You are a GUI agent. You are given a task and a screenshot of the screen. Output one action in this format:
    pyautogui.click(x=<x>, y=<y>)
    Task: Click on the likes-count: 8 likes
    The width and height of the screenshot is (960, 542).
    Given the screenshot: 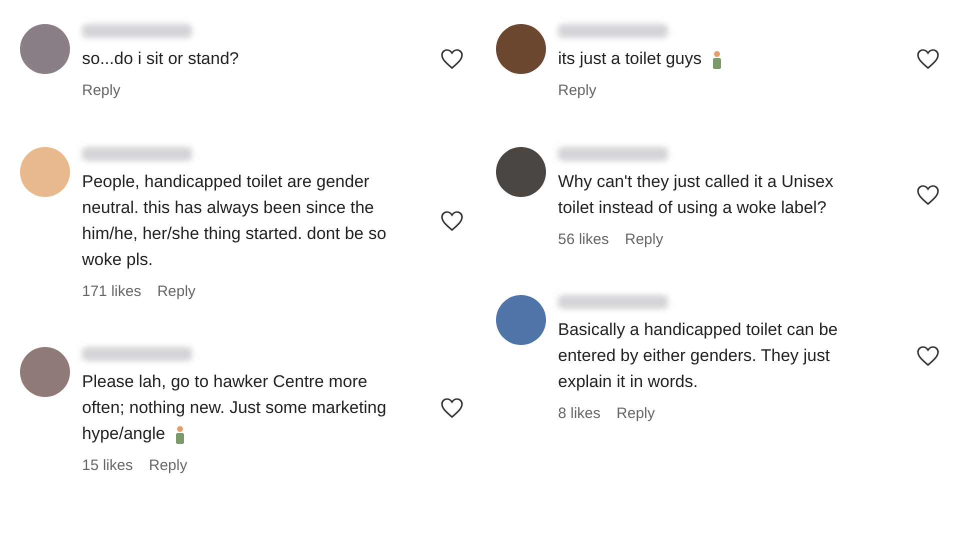 What is the action you would take?
    pyautogui.click(x=579, y=414)
    